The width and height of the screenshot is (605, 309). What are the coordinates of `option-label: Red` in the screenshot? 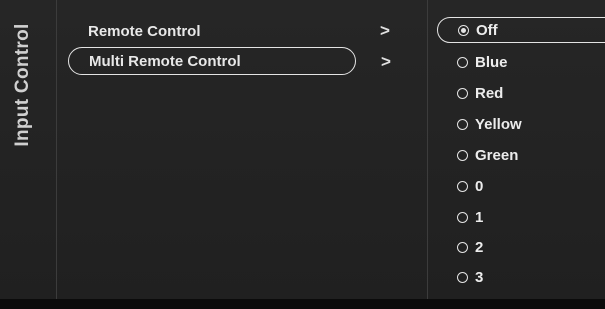 It's located at (489, 93).